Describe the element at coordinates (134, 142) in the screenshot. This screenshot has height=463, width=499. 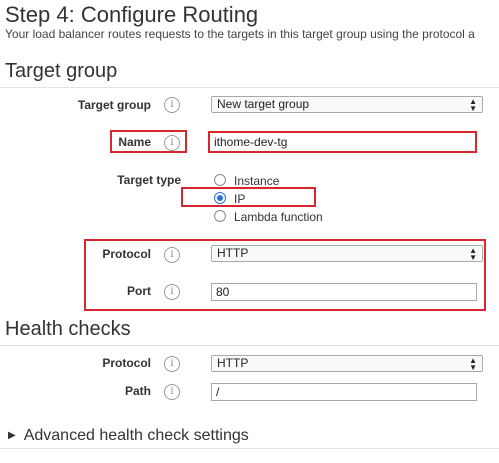
I see `name-label: Name` at that location.